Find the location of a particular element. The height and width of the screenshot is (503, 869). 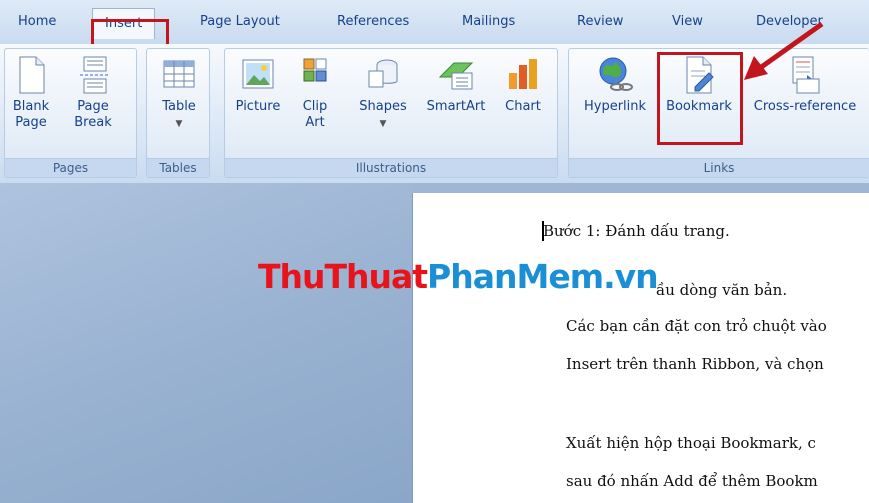

clip-art-icon is located at coordinates (315, 70).